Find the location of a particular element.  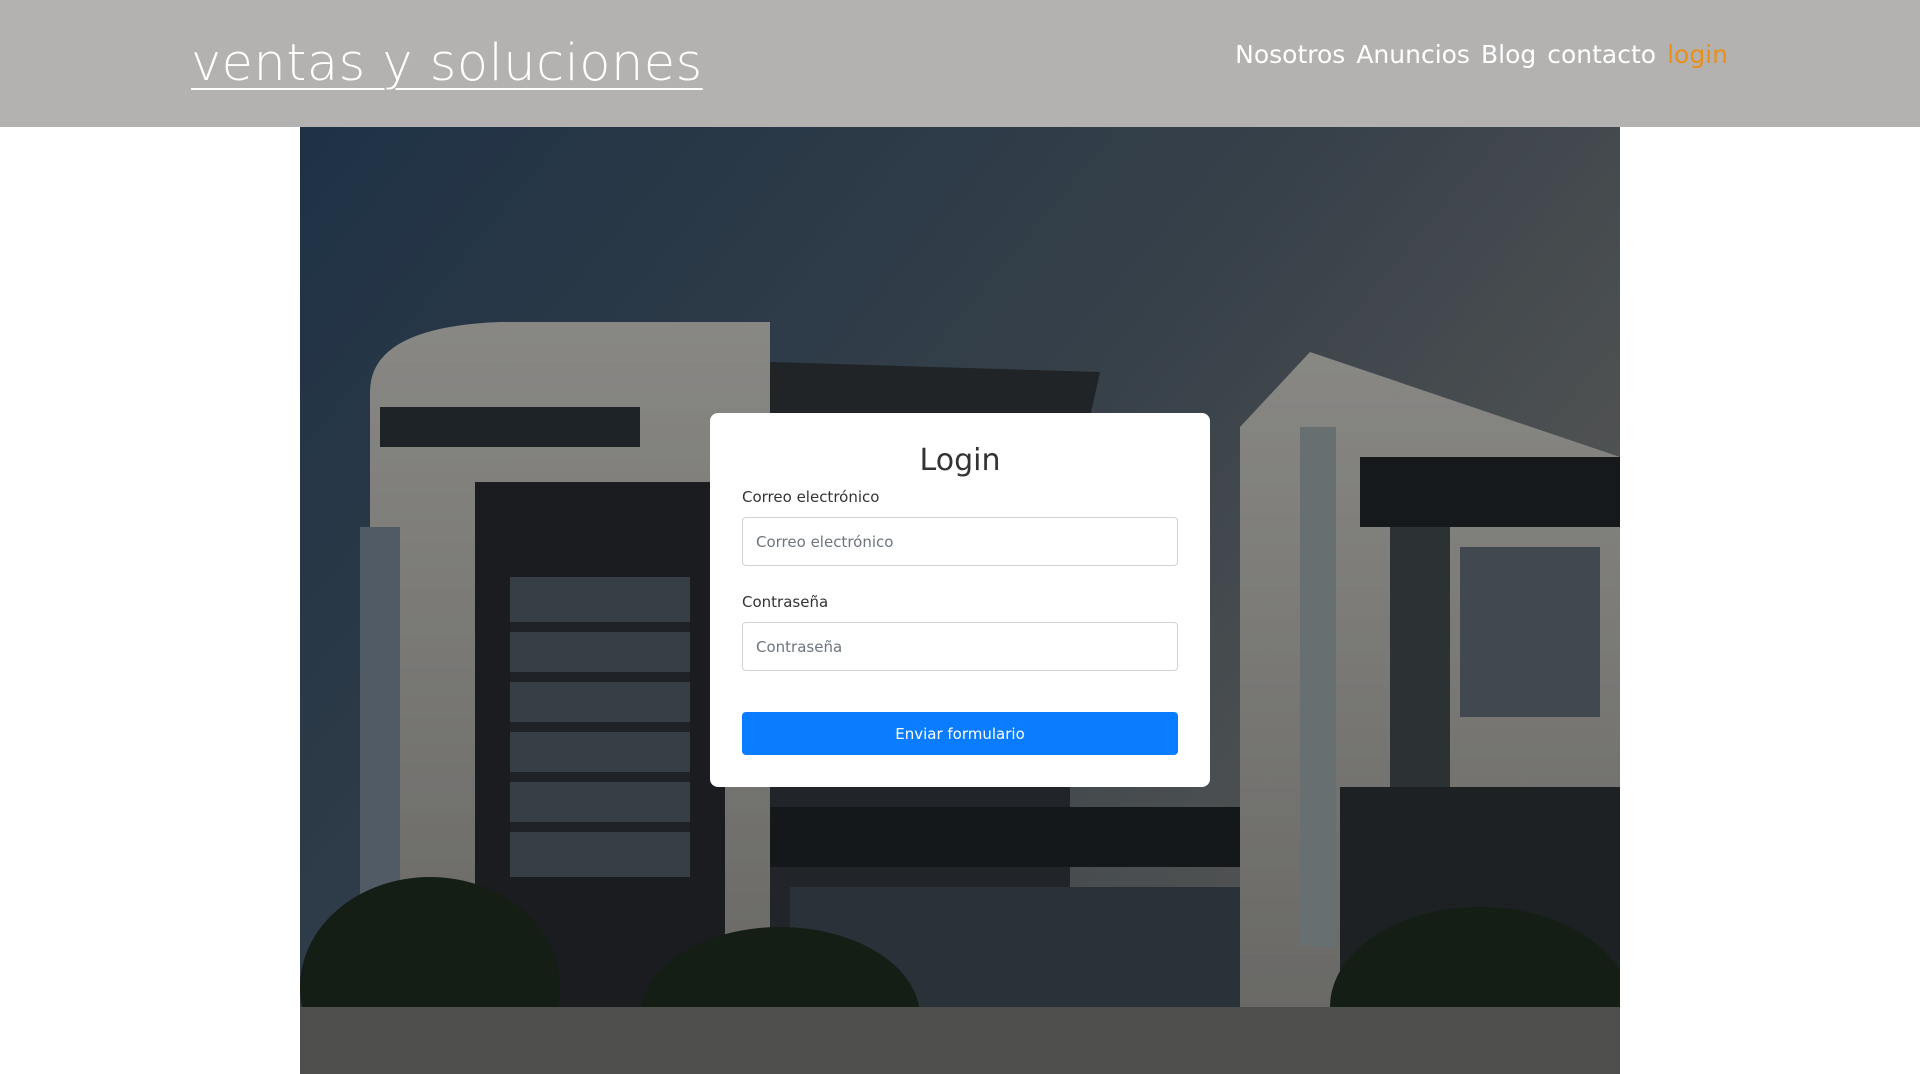

nav-link-nosotros: Nosotros is located at coordinates (1290, 54).